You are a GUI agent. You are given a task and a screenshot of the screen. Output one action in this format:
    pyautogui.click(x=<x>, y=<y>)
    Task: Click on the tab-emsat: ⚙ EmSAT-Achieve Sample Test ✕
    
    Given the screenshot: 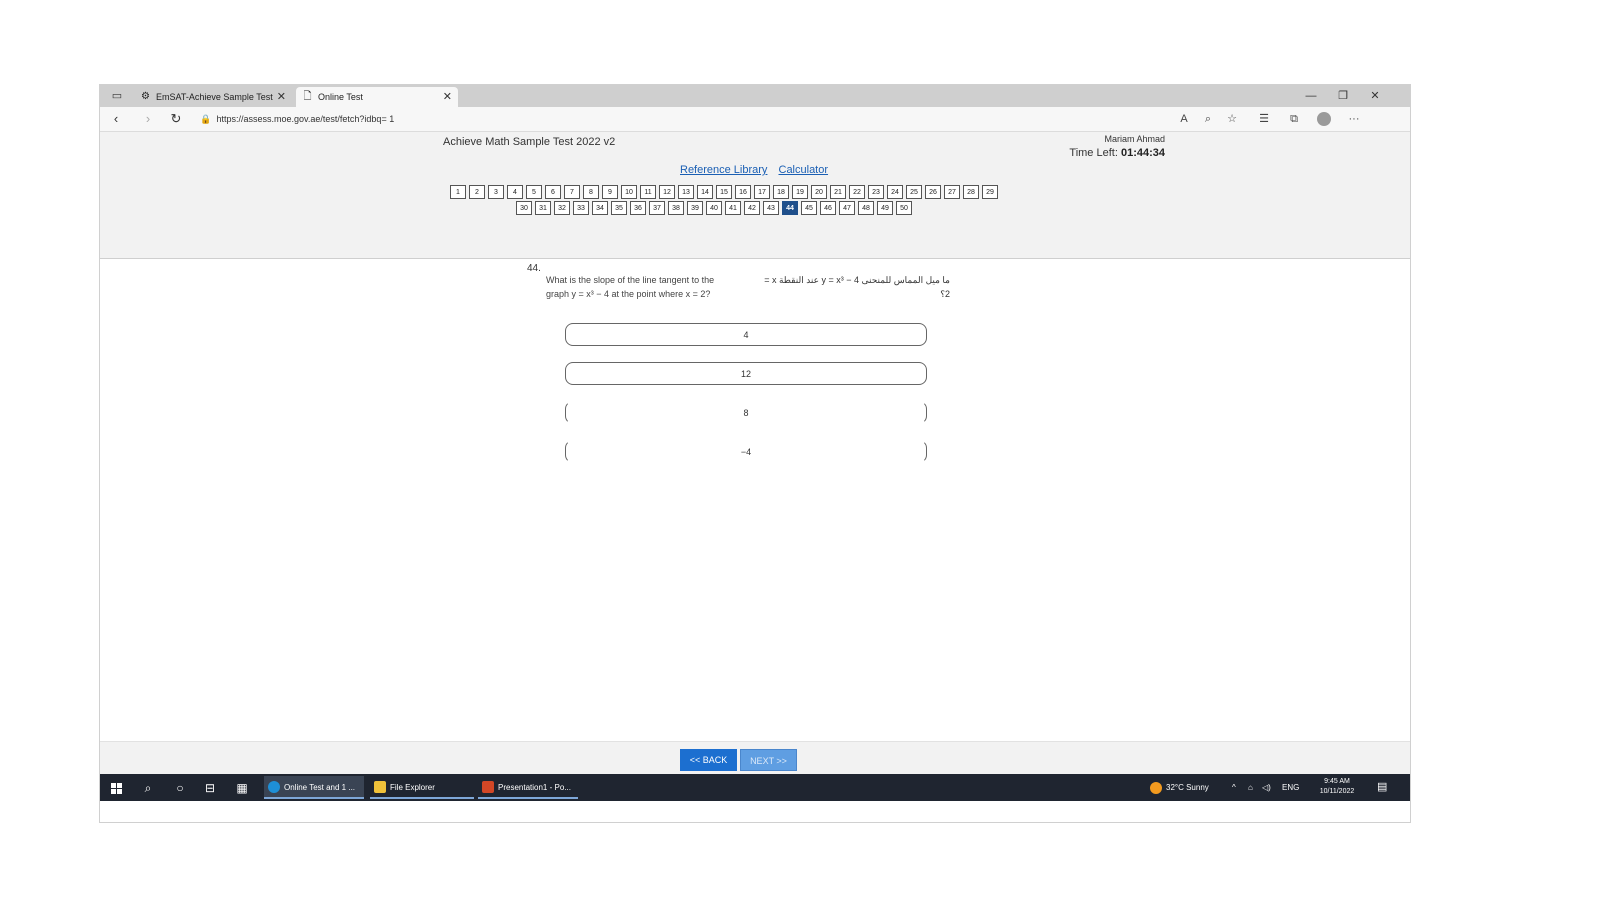 What is the action you would take?
    pyautogui.click(x=213, y=97)
    